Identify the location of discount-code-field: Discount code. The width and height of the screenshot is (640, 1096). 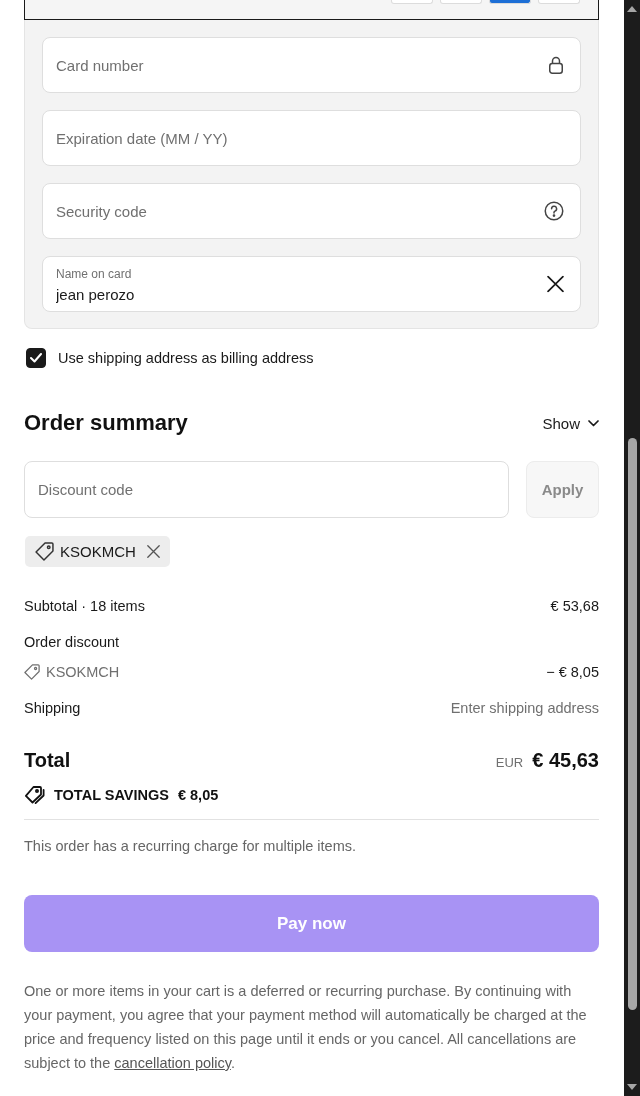
(266, 489).